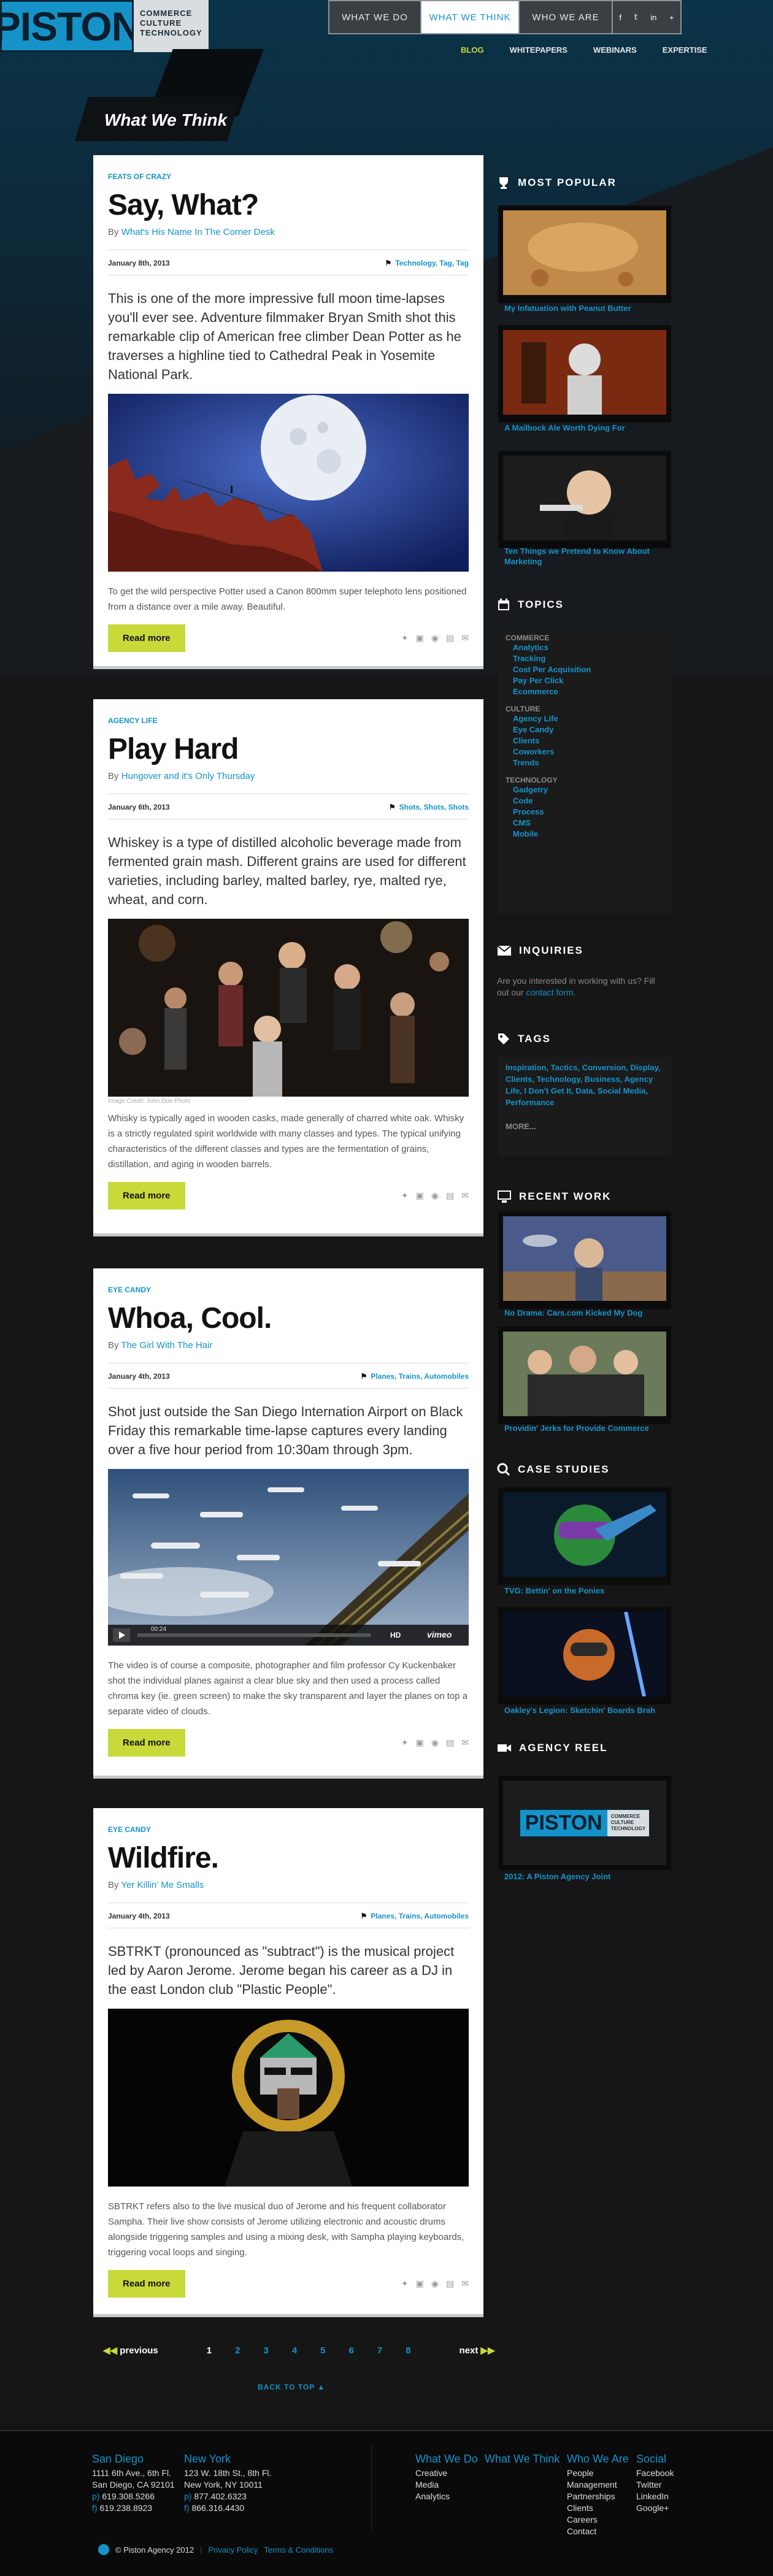 The height and width of the screenshot is (2576, 773). What do you see at coordinates (588, 647) in the screenshot?
I see `topic-link: Analytics` at bounding box center [588, 647].